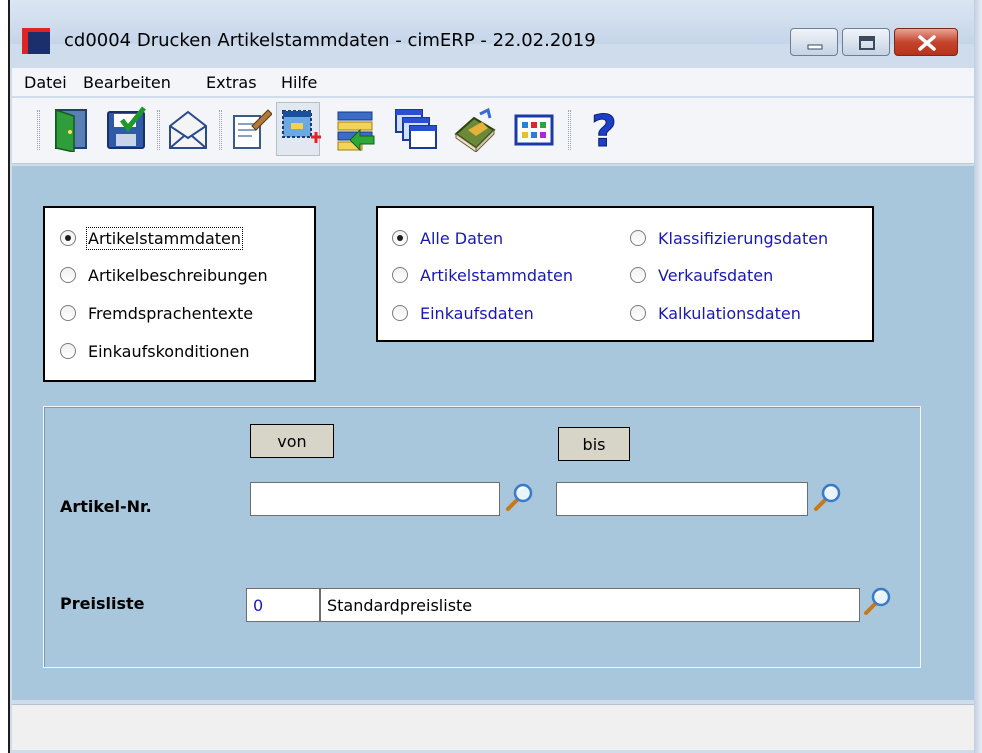 The image size is (982, 753). I want to click on radio-label: Einkaufsdaten, so click(477, 313).